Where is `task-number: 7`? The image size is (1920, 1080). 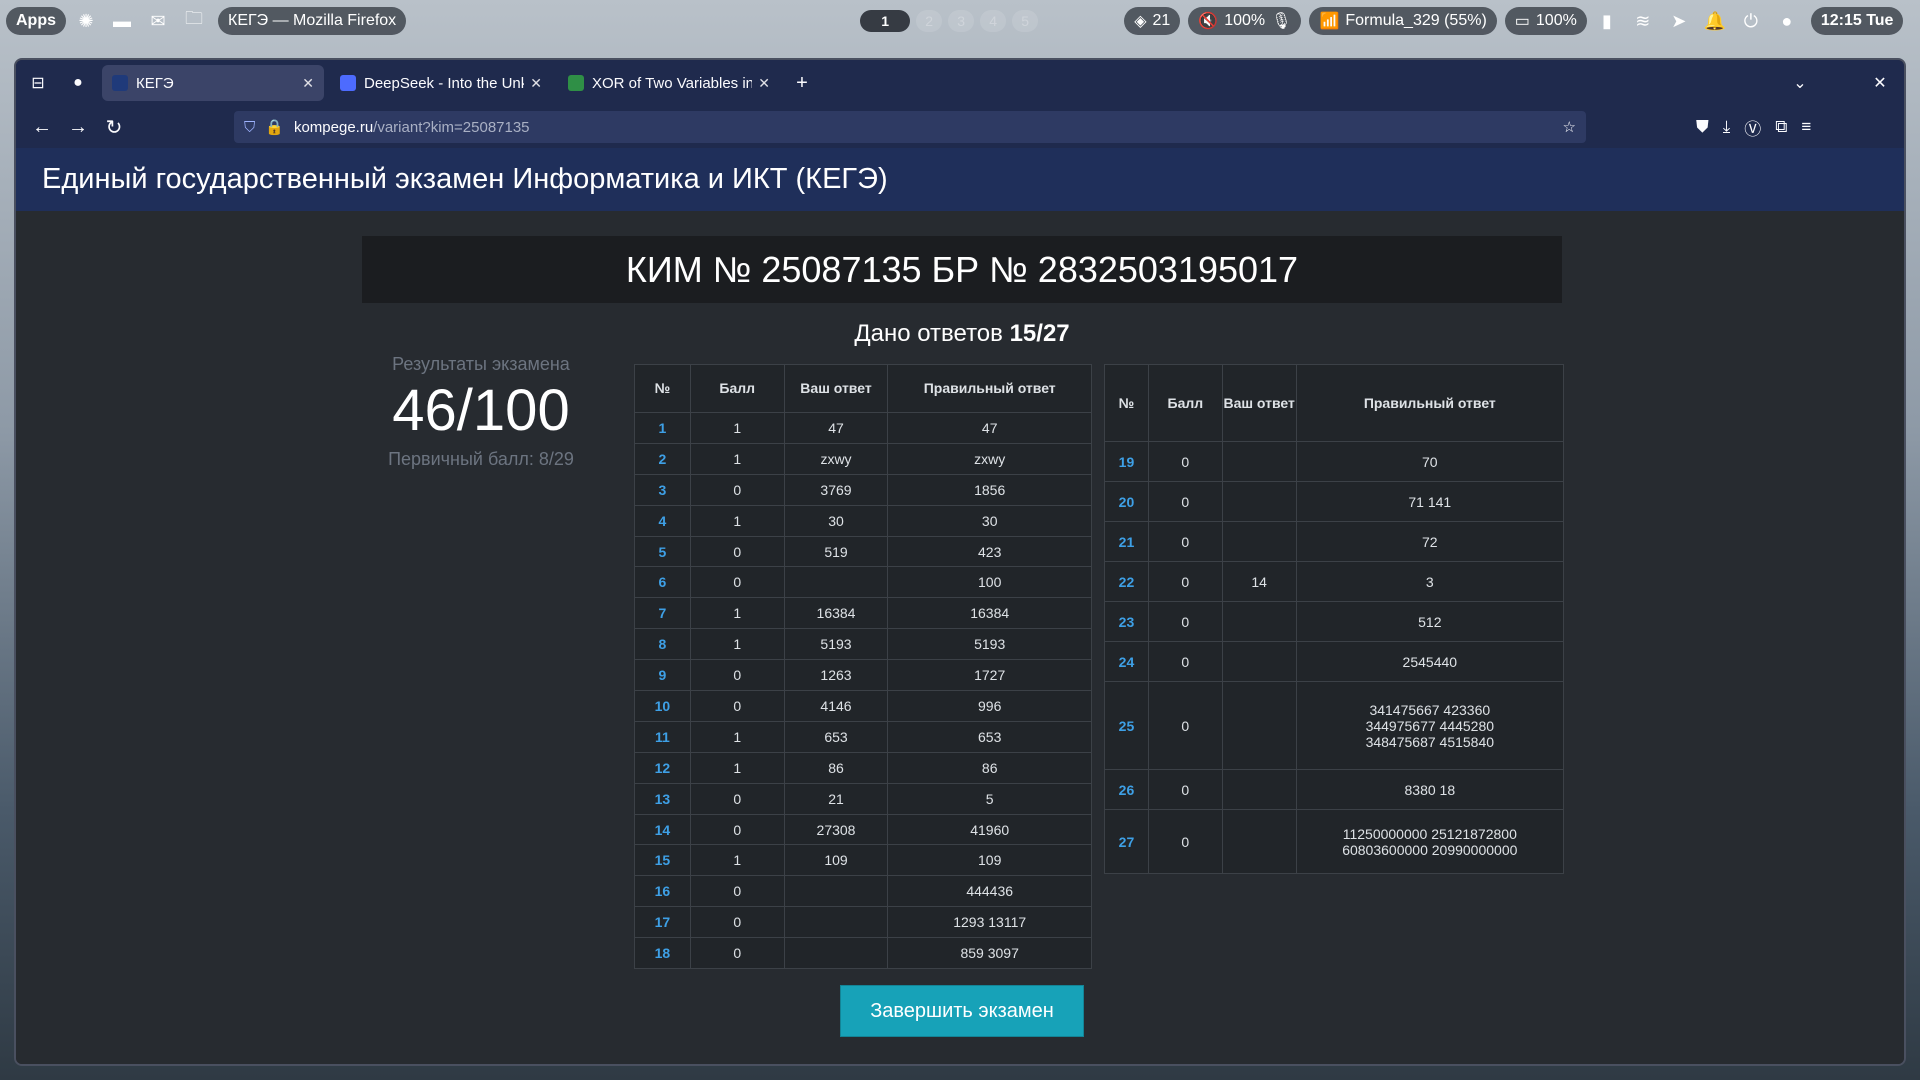 task-number: 7 is located at coordinates (662, 613).